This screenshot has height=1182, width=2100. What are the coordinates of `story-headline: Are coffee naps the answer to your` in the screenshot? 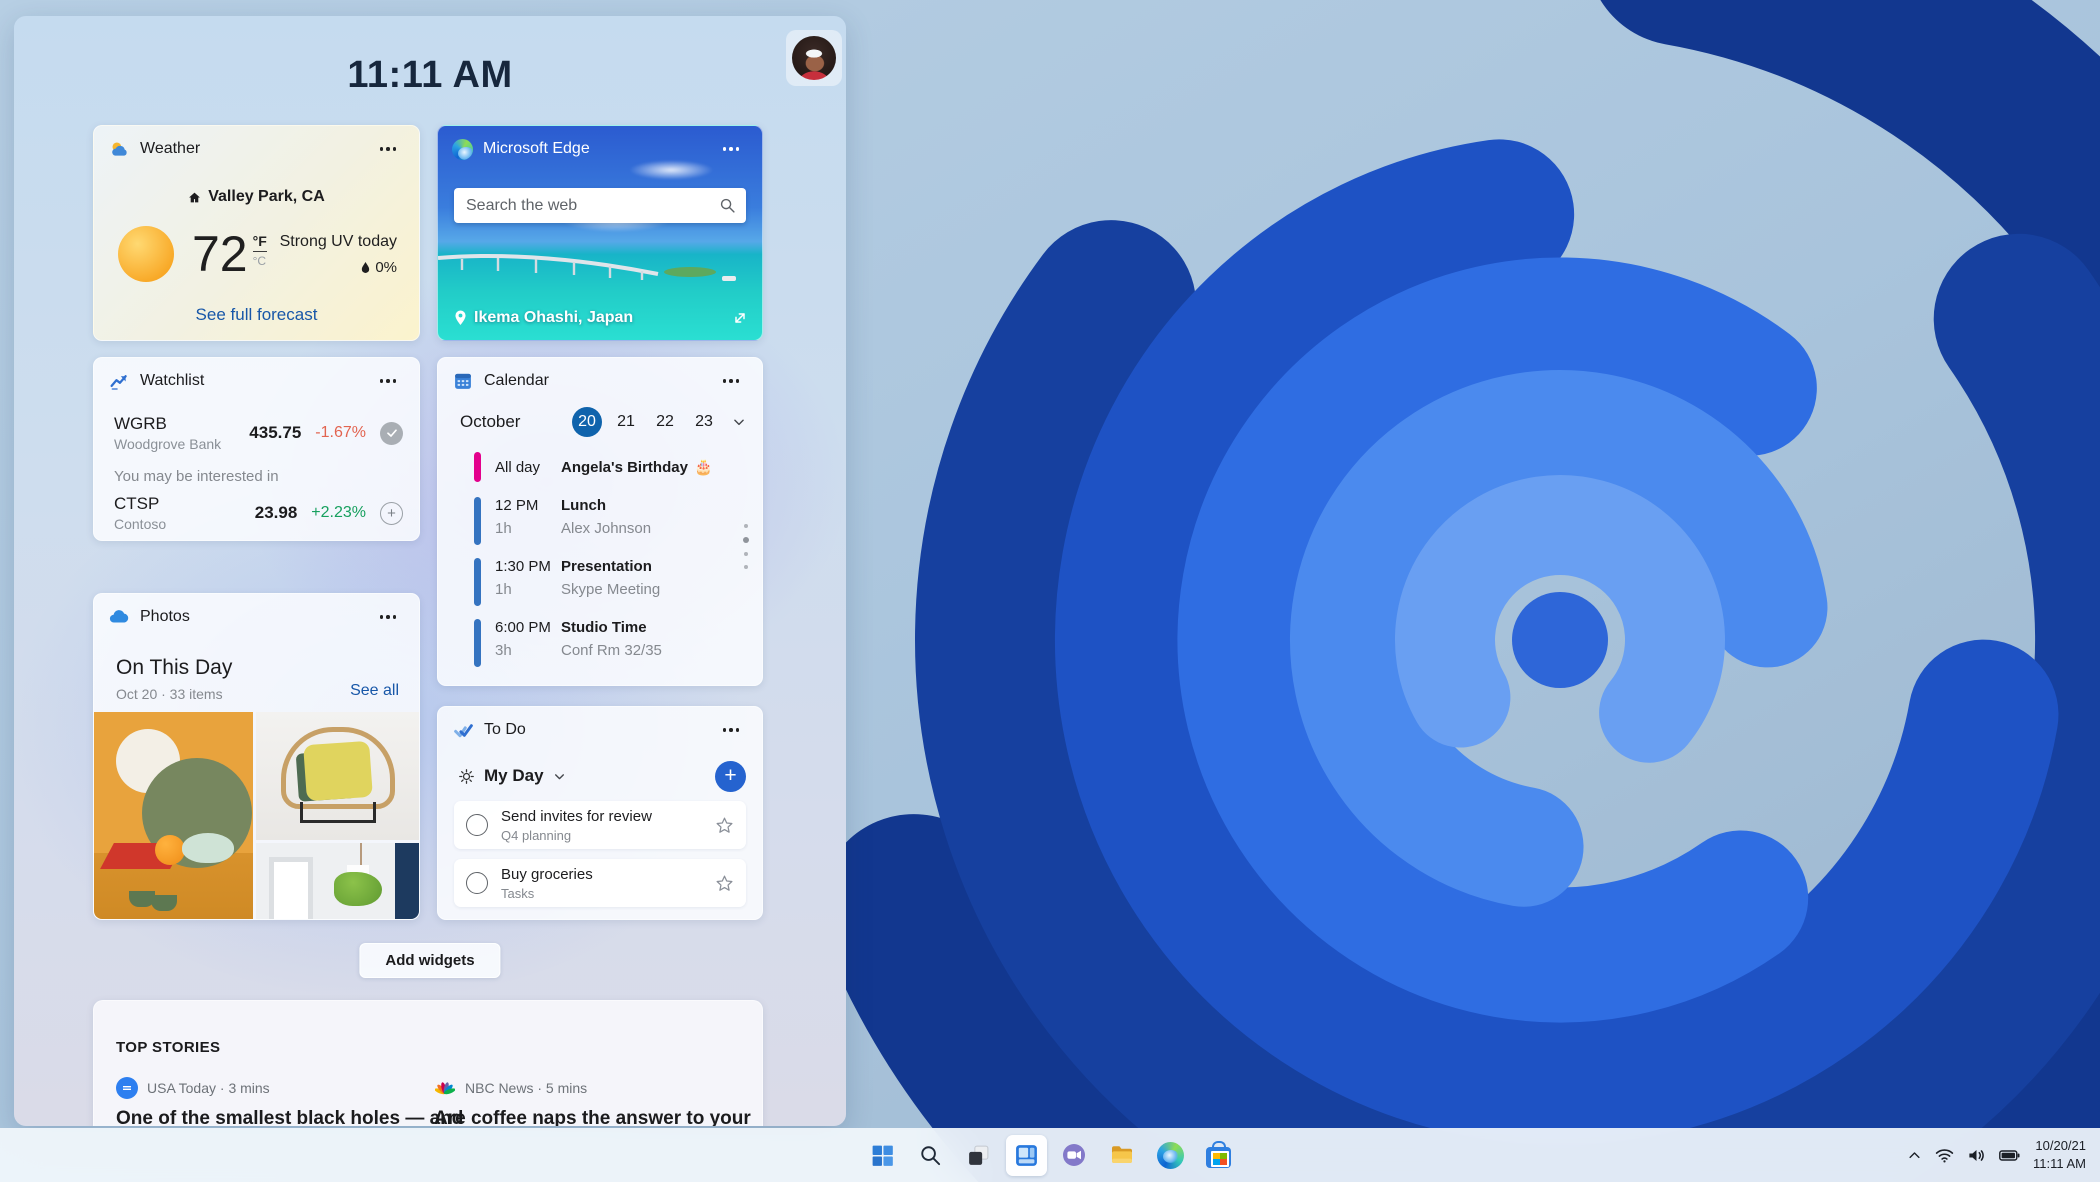 It's located at (592, 1117).